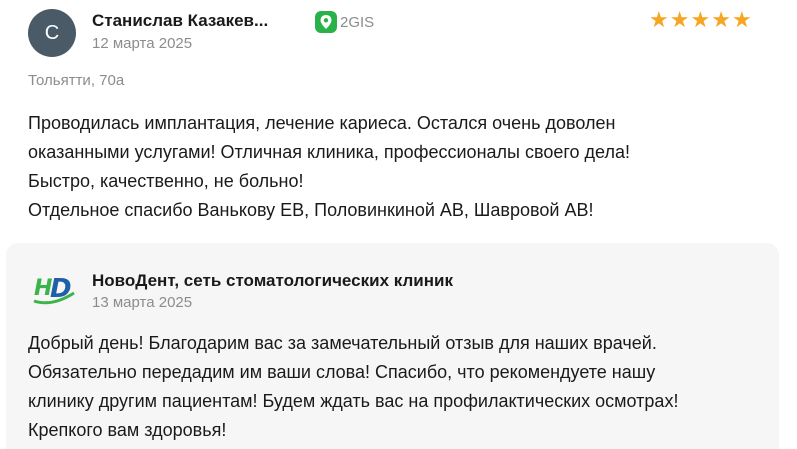 Image resolution: width=797 pixels, height=449 pixels. What do you see at coordinates (61, 289) in the screenshot?
I see `svg-text: D` at bounding box center [61, 289].